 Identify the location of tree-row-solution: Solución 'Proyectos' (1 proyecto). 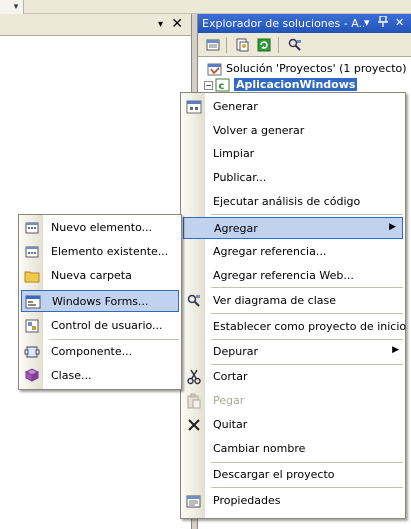
(307, 70).